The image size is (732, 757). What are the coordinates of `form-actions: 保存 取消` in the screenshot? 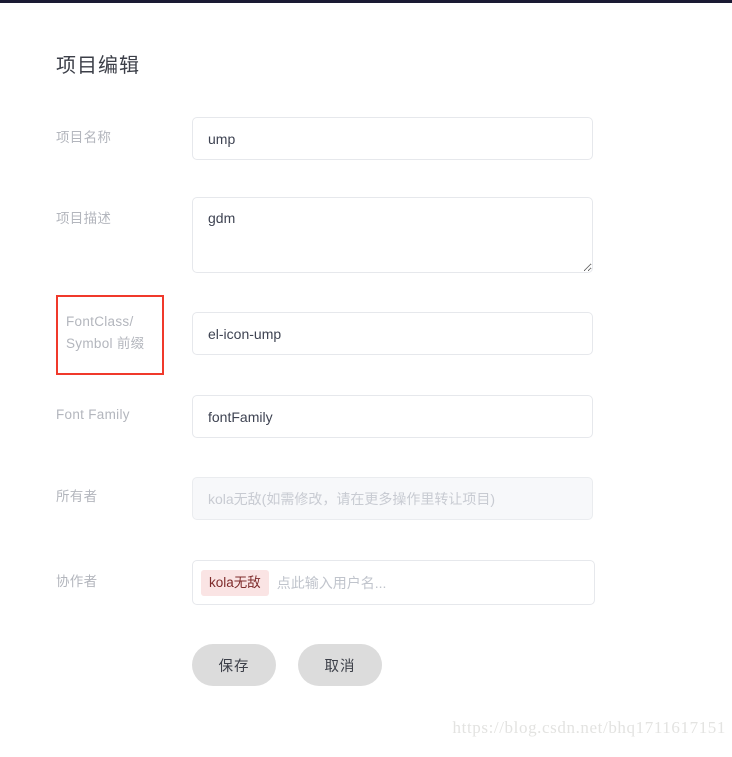 It's located at (287, 665).